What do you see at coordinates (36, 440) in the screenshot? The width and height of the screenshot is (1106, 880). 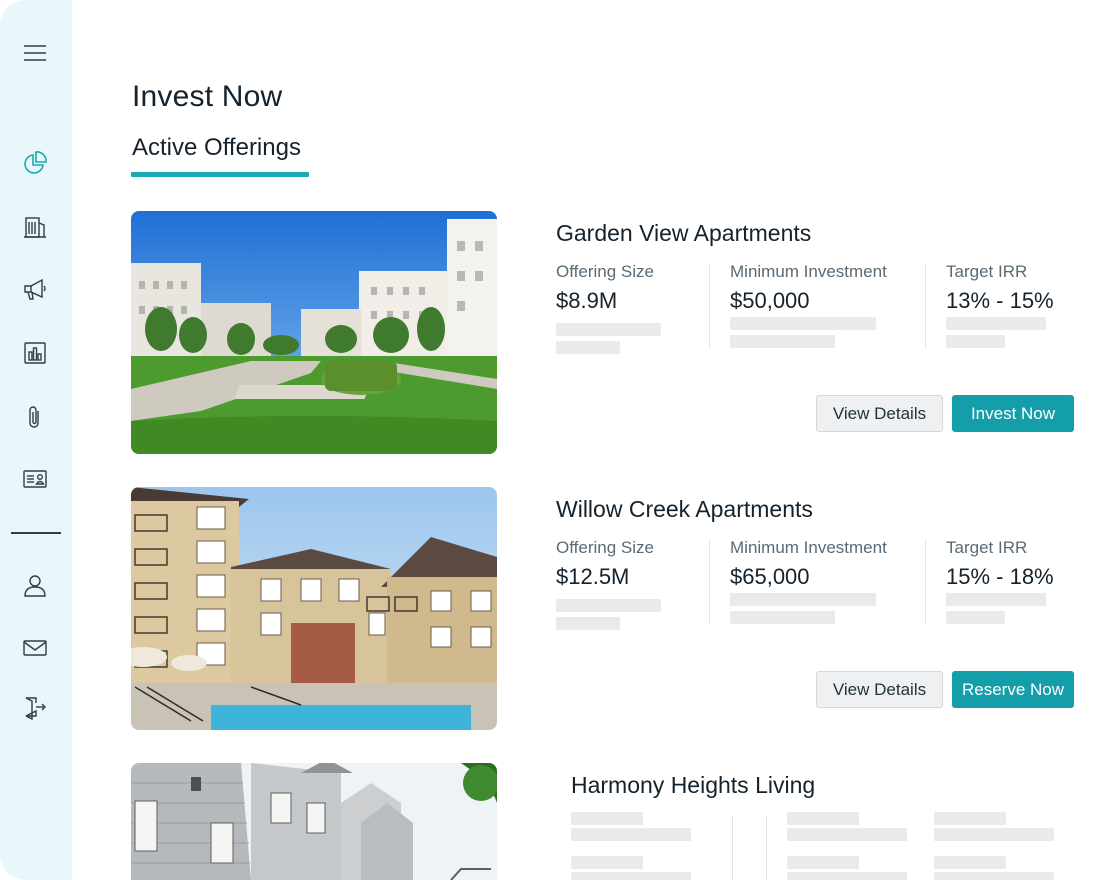 I see `sidebar` at bounding box center [36, 440].